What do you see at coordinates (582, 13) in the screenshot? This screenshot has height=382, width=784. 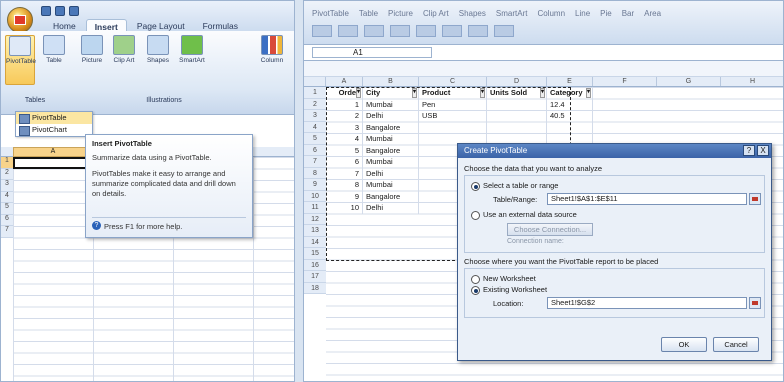 I see `cmd-line: Line` at bounding box center [582, 13].